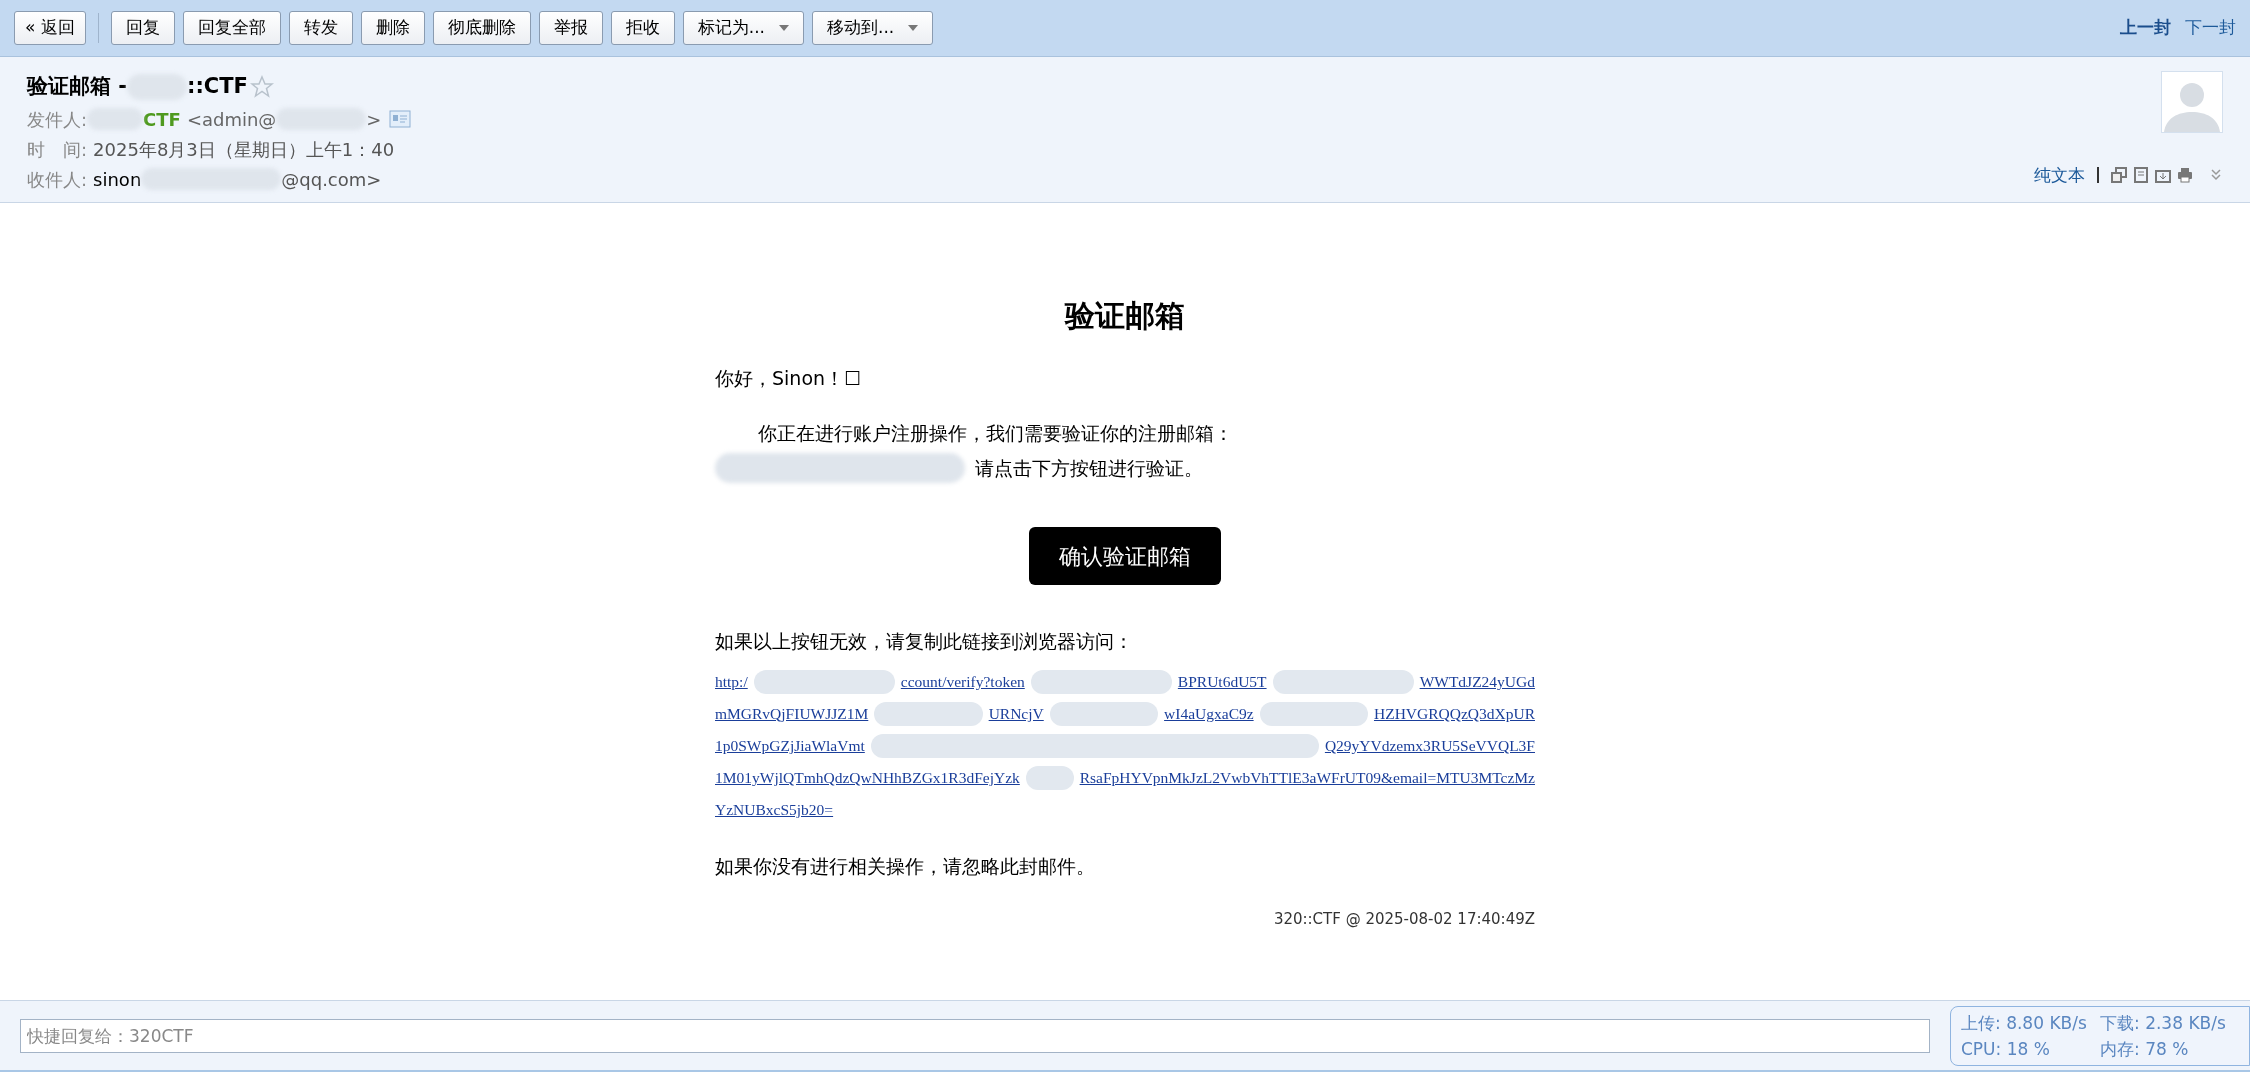 The height and width of the screenshot is (1072, 2250). What do you see at coordinates (142, 28) in the screenshot?
I see `toolbar-button: 回复` at bounding box center [142, 28].